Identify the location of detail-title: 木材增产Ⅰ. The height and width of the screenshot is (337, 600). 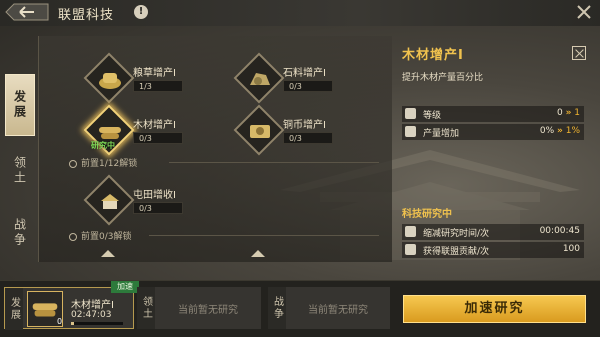
(433, 55).